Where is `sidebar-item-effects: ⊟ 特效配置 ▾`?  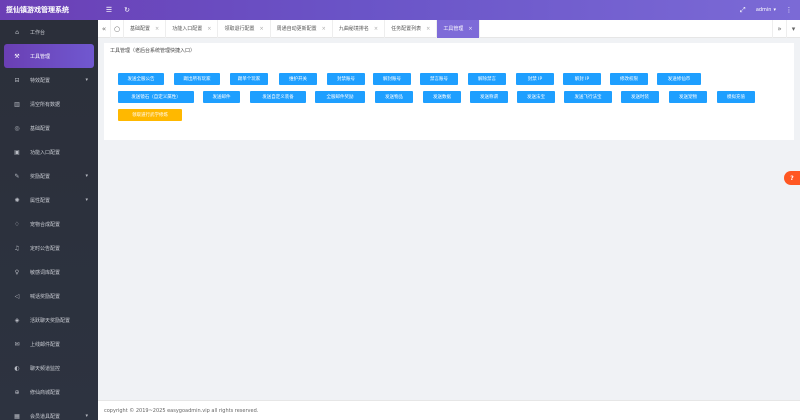
sidebar-item-effects: ⊟ 特效配置 ▾ is located at coordinates (49, 80).